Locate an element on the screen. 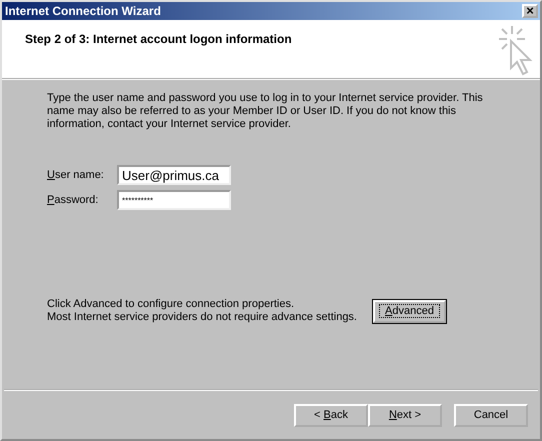 This screenshot has width=542, height=441. back-button: < Back is located at coordinates (331, 415).